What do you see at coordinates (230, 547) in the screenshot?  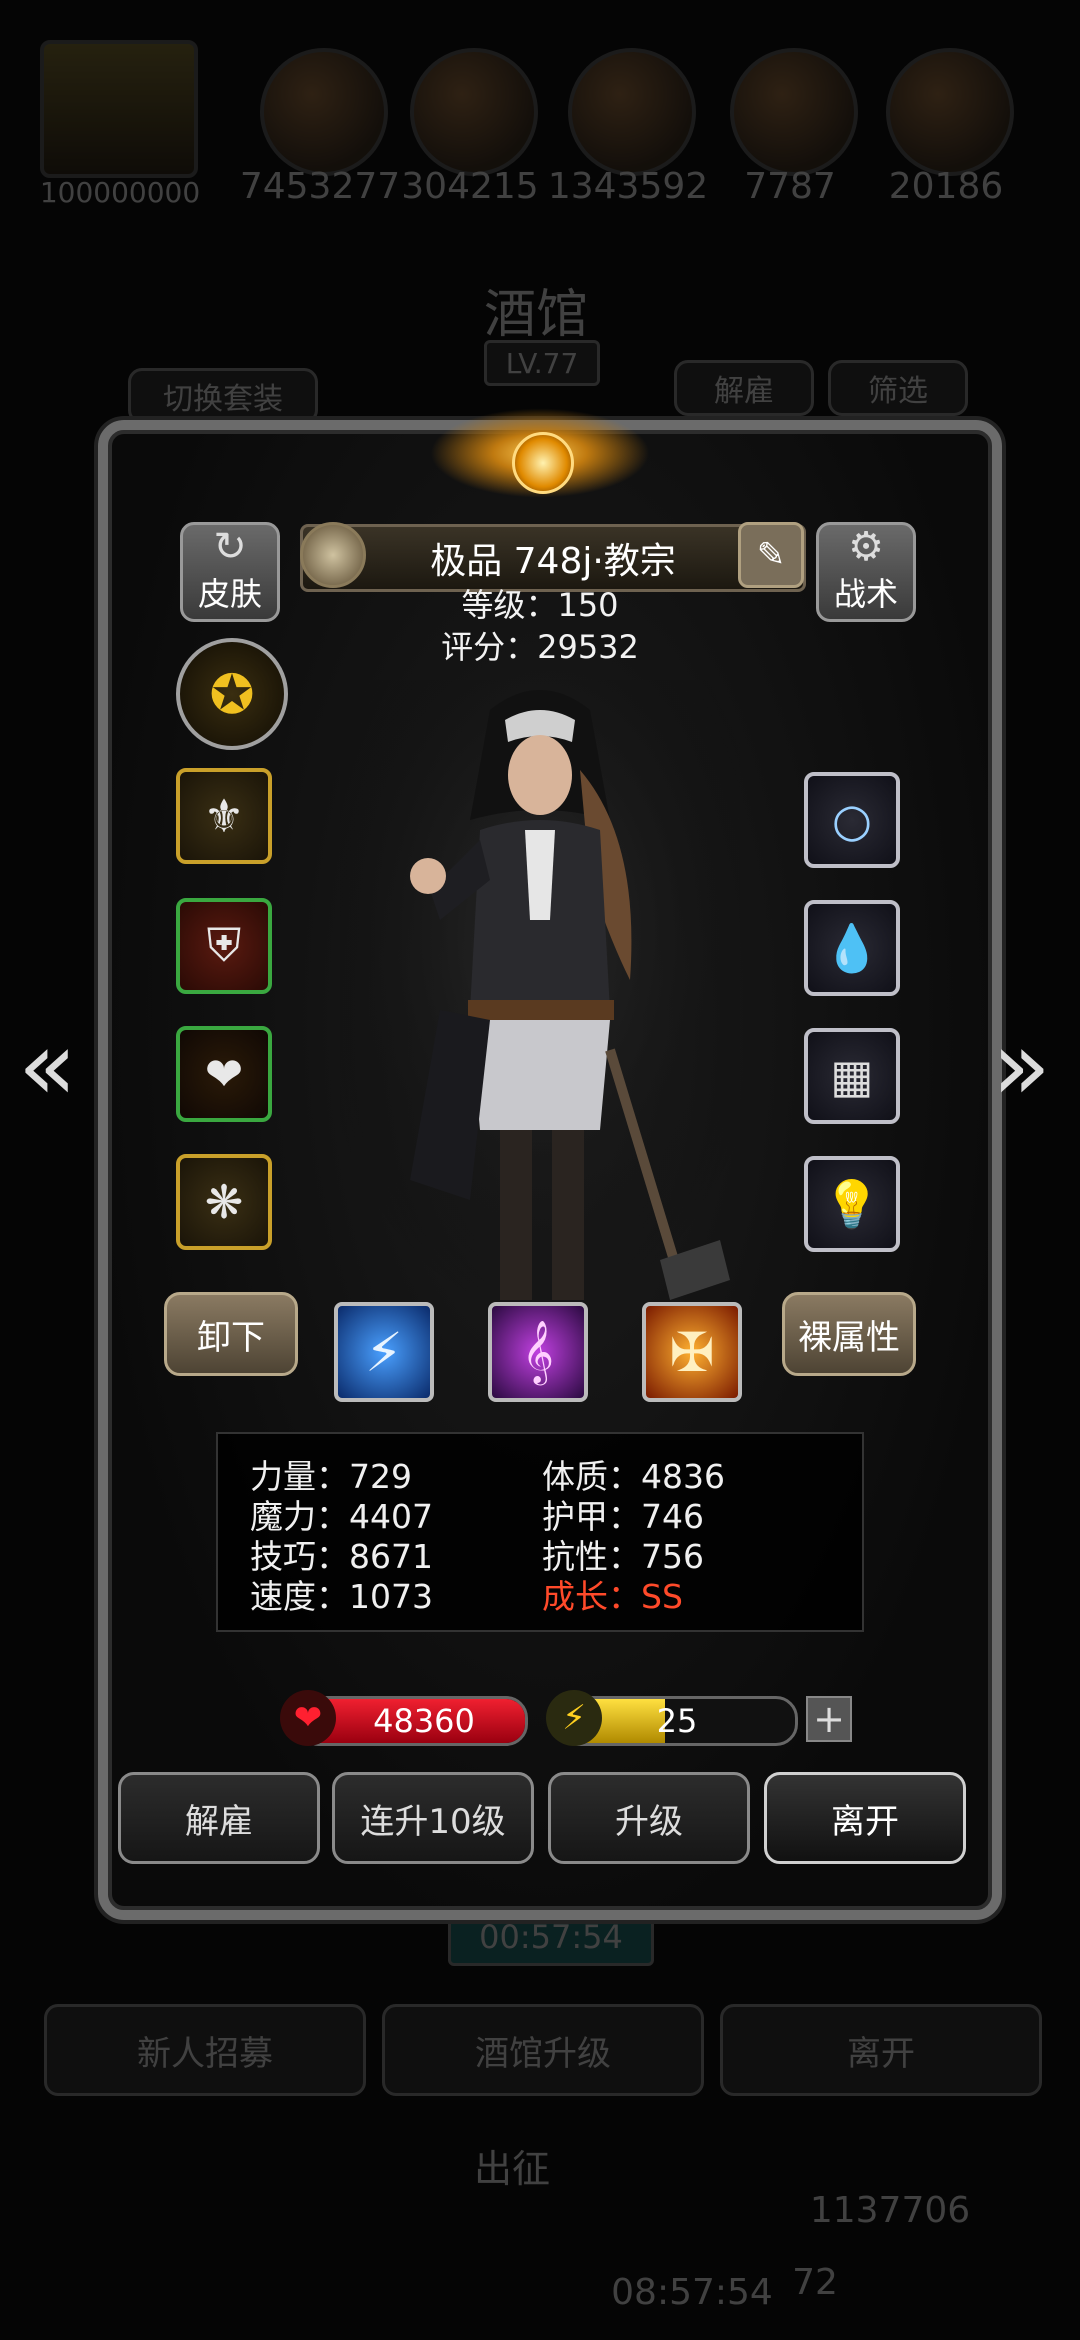 I see `refresh-icon: ↻` at bounding box center [230, 547].